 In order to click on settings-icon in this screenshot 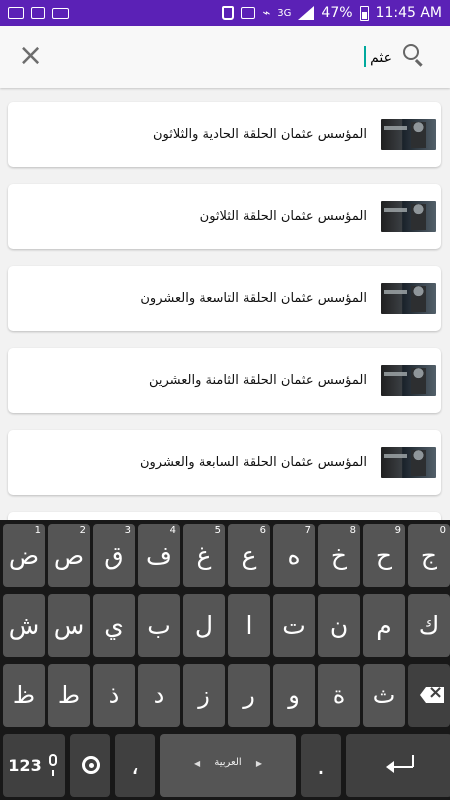, I will do `click(91, 765)`.